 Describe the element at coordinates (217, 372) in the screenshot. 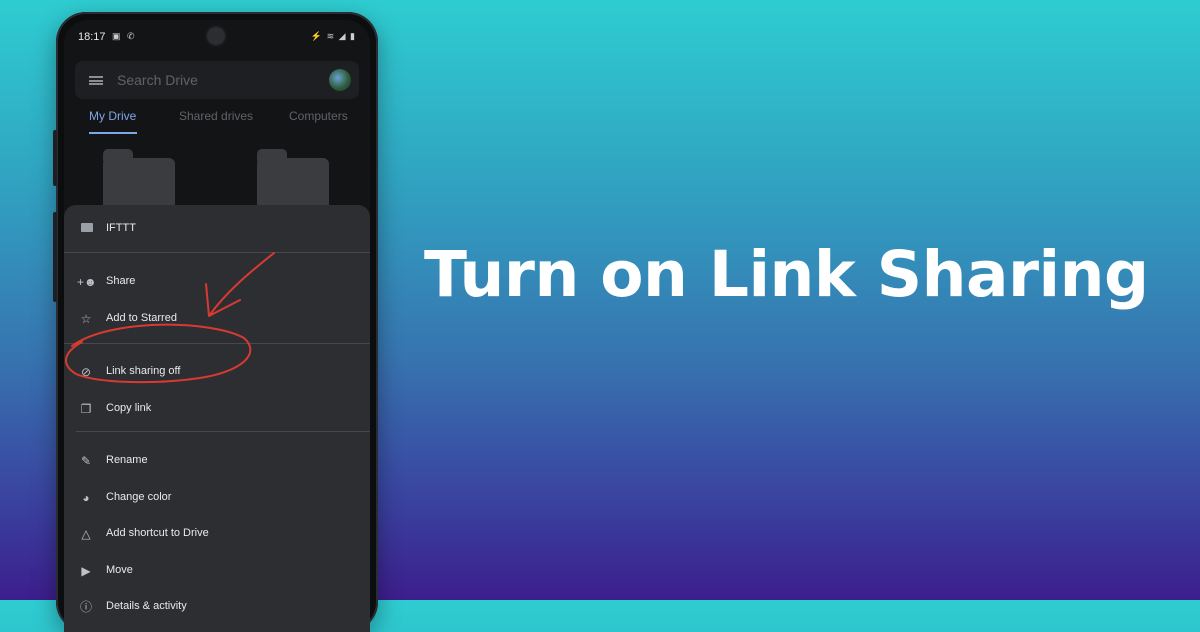

I see `menu-item-link-sharing: ⊘ Link sharing off` at that location.